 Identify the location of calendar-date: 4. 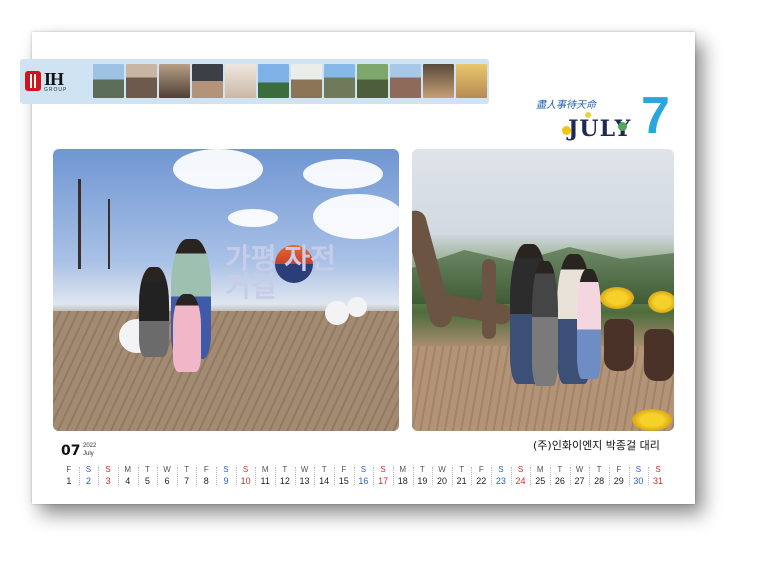
(128, 481).